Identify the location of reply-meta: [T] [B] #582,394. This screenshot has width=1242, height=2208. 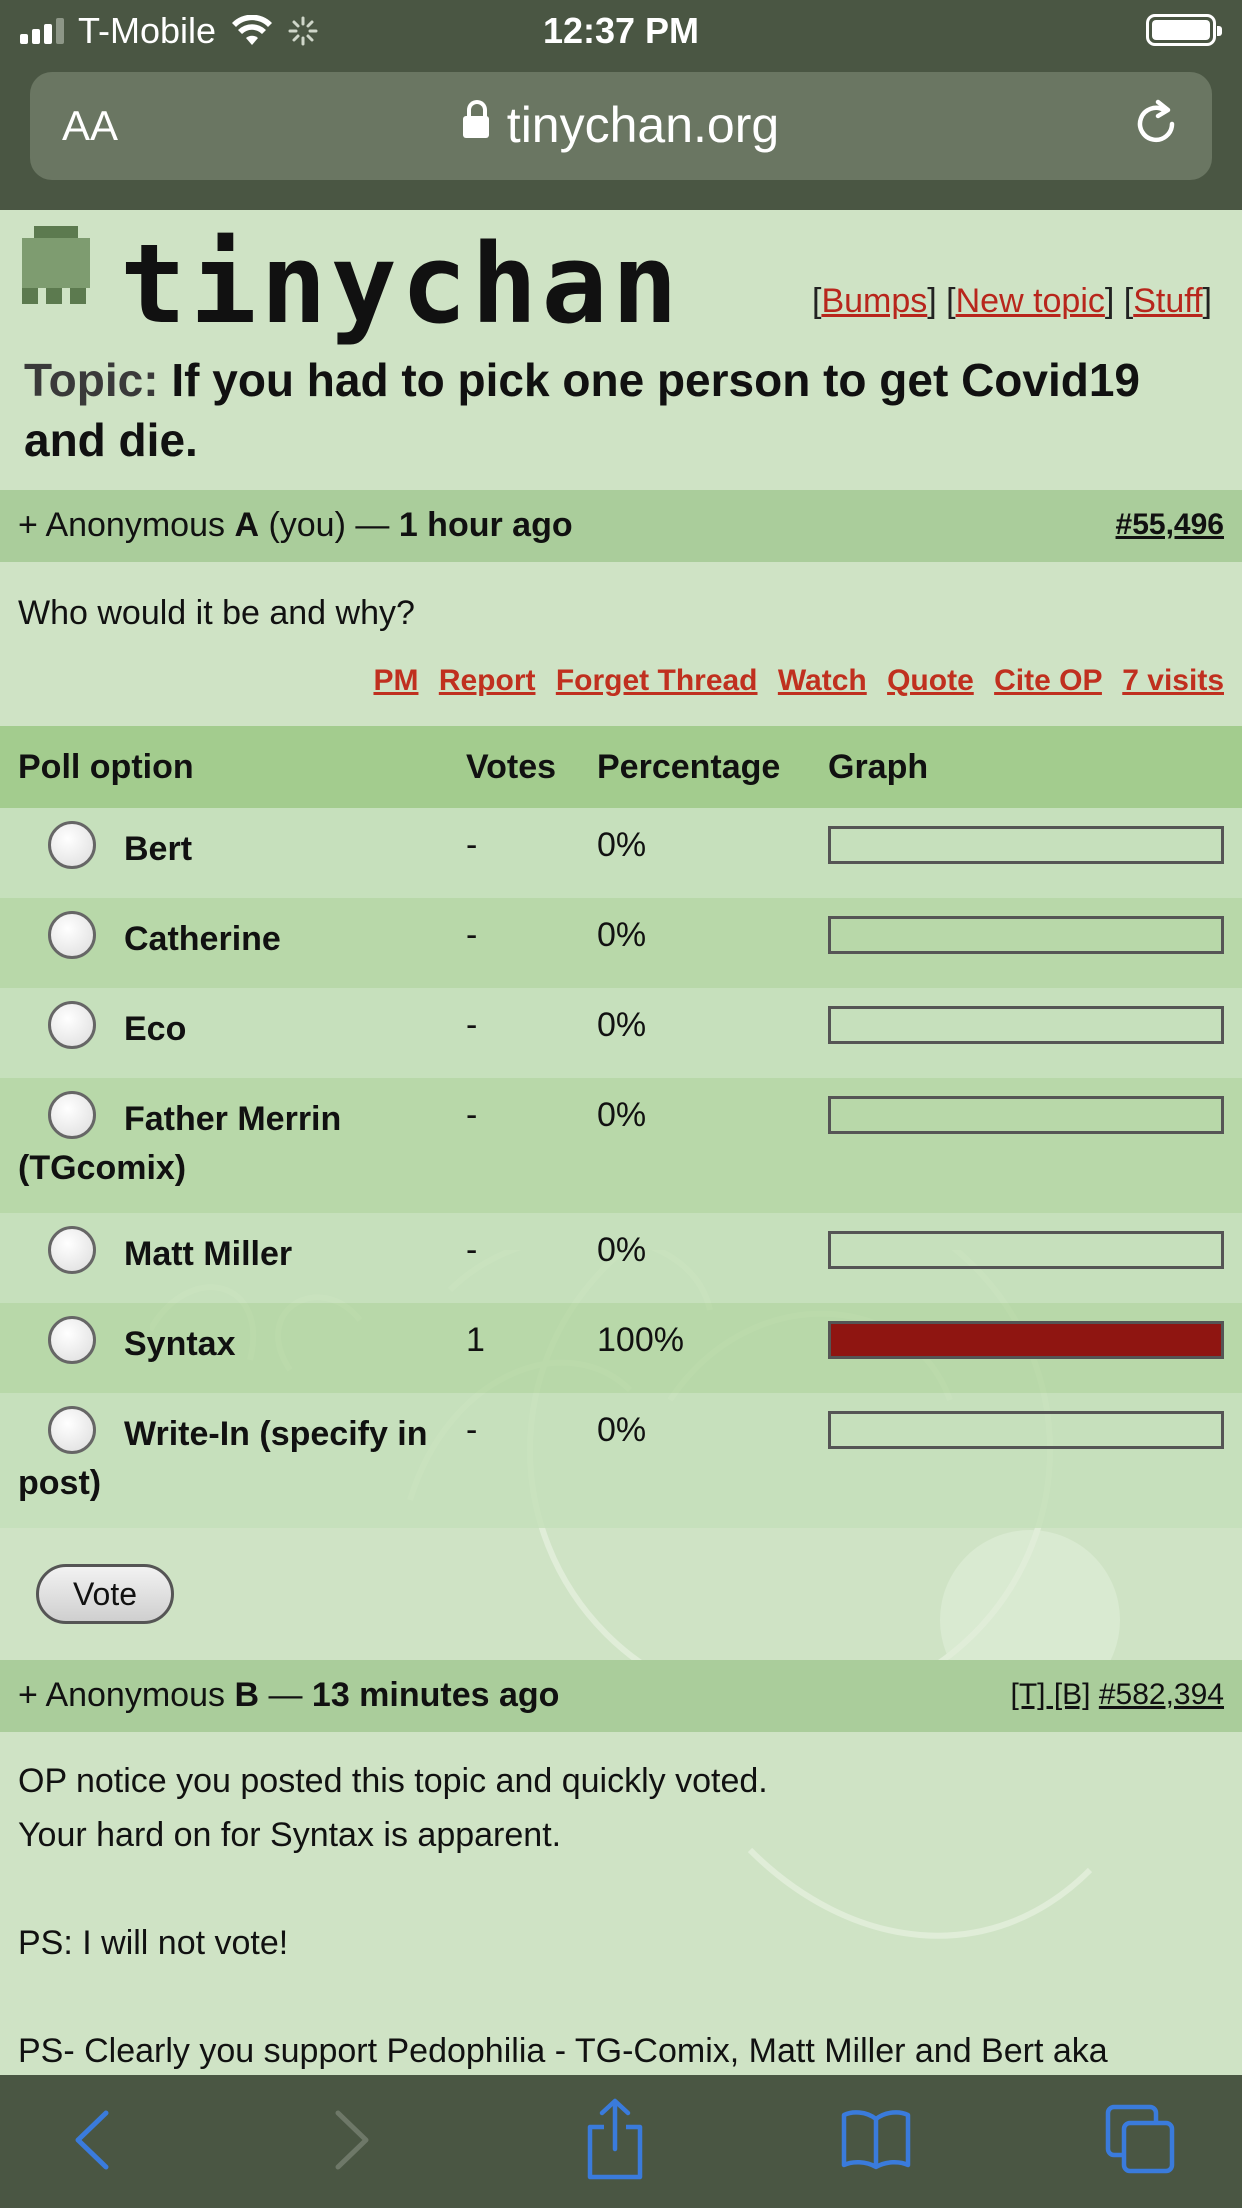
(1118, 1695).